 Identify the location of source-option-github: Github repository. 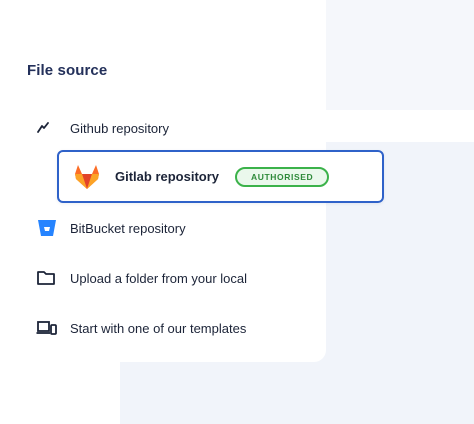
(102, 128).